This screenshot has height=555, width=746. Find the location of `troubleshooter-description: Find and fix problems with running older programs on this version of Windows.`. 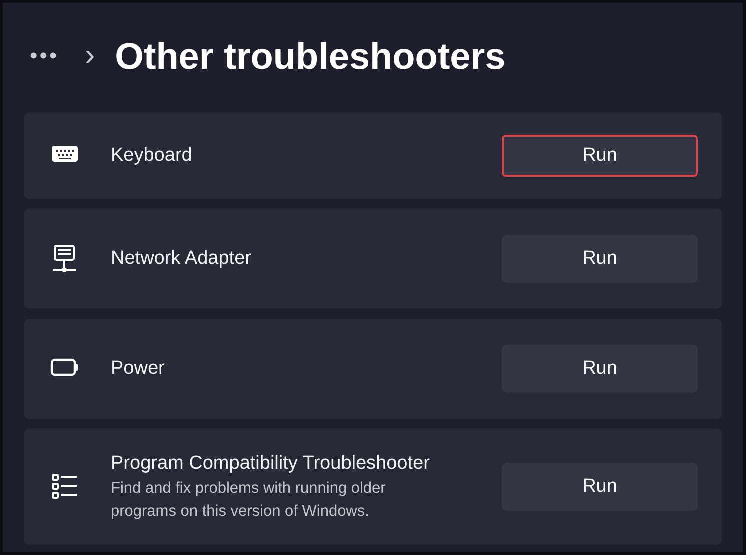

troubleshooter-description: Find and fix problems with running older programs on this version of Windows. is located at coordinates (249, 500).